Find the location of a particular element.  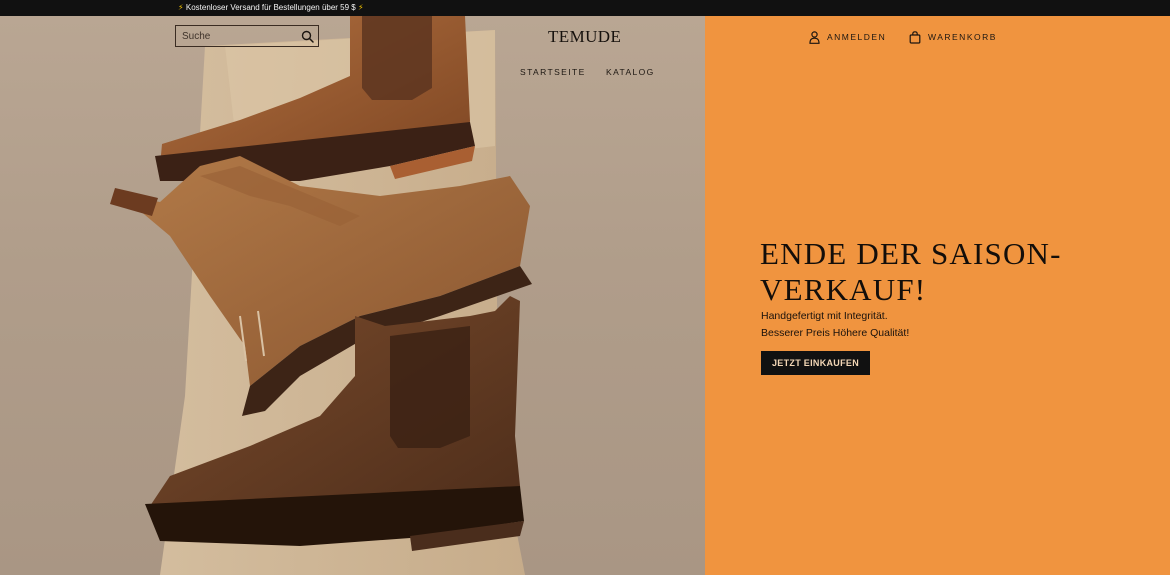

user-icon is located at coordinates (814, 37).